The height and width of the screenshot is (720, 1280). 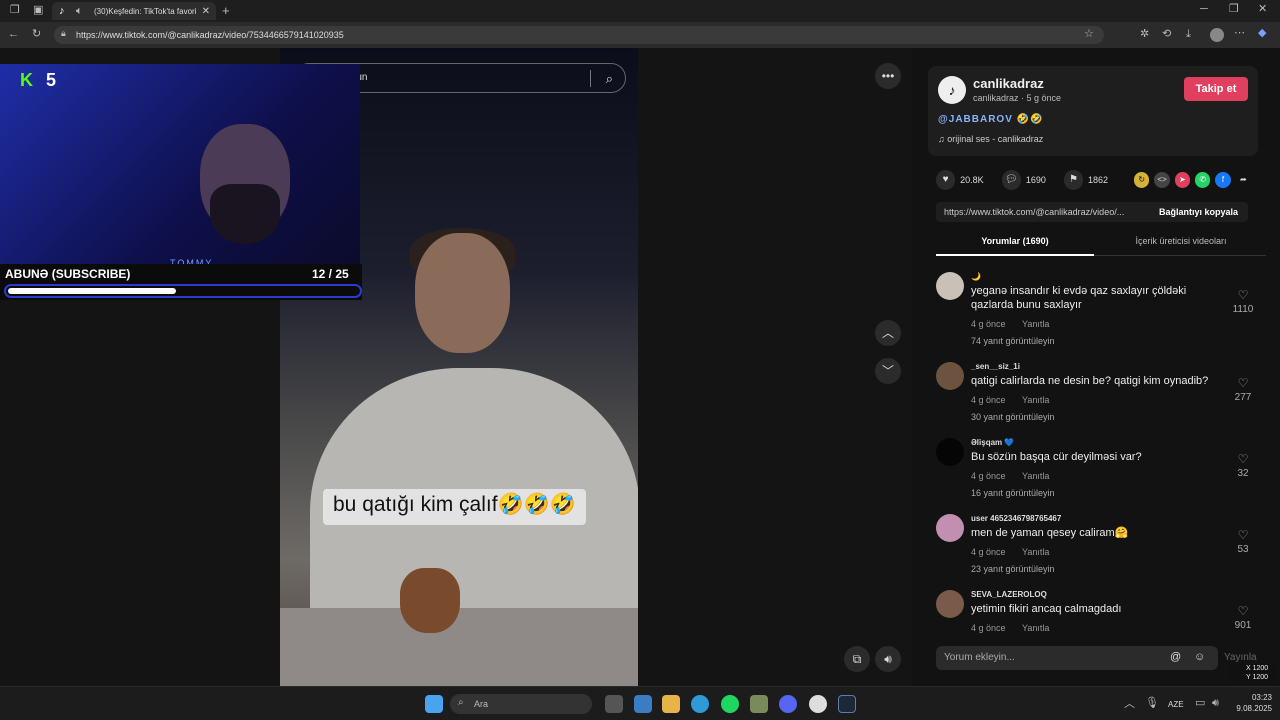 I want to click on whatsapp-icon: ✆, so click(x=1203, y=180).